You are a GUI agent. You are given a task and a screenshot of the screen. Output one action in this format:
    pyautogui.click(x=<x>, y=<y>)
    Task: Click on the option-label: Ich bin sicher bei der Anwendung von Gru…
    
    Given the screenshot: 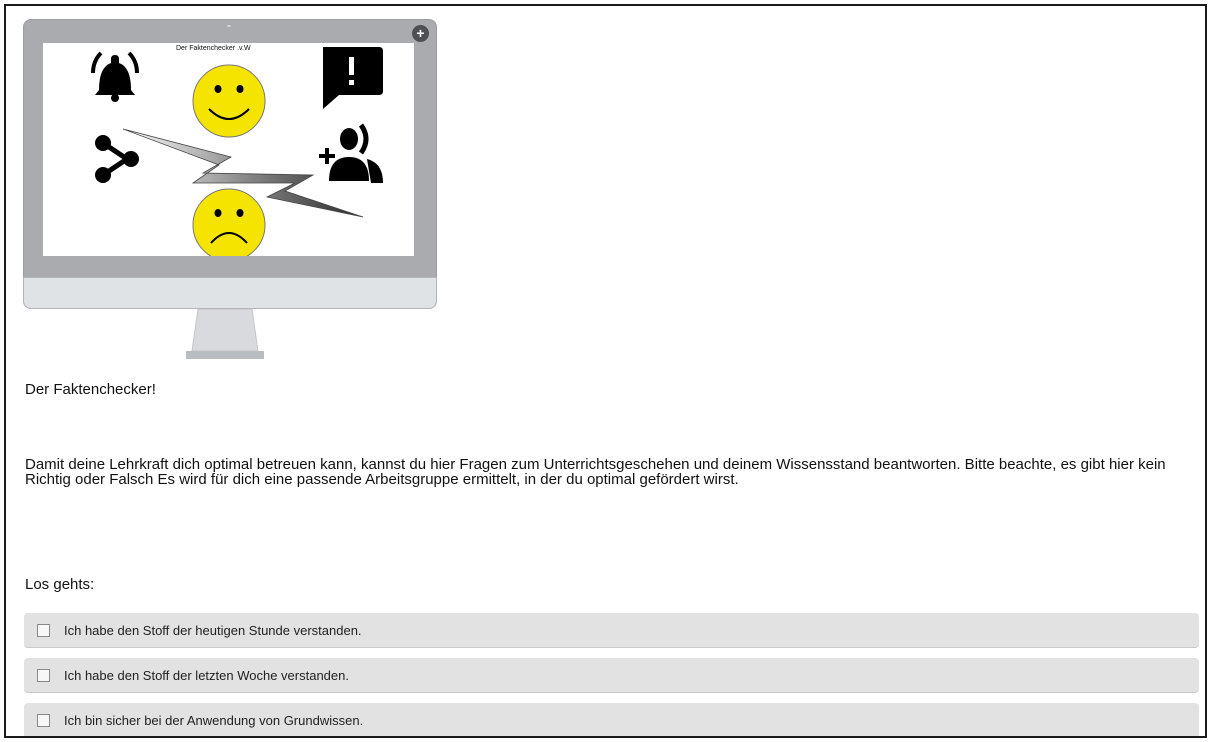 What is the action you would take?
    pyautogui.click(x=214, y=720)
    